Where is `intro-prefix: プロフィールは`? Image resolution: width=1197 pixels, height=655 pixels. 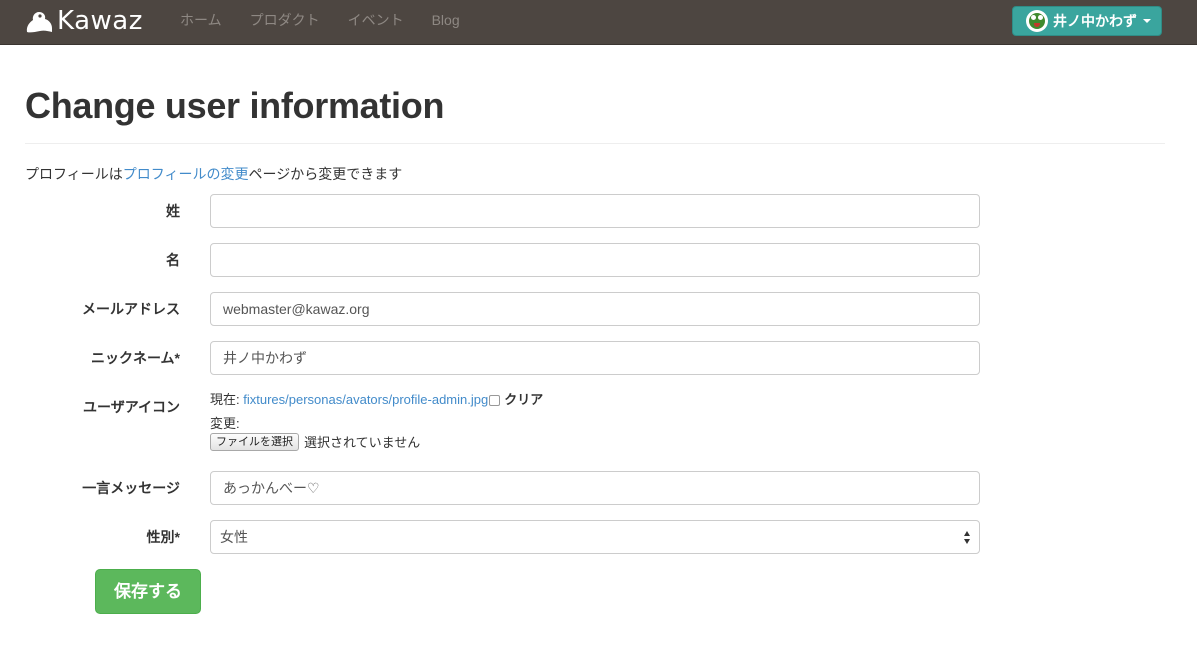
intro-prefix: プロフィールは is located at coordinates (74, 174).